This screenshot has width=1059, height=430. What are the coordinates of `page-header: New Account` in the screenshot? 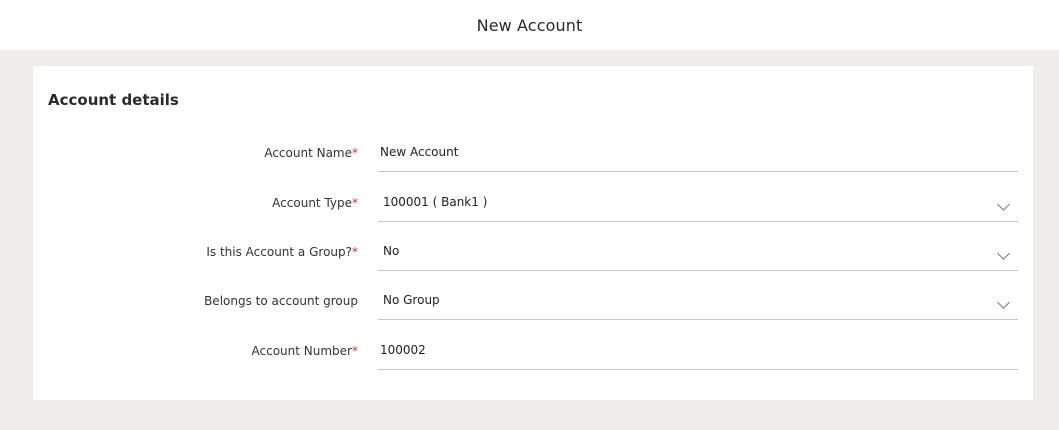 It's located at (529, 25).